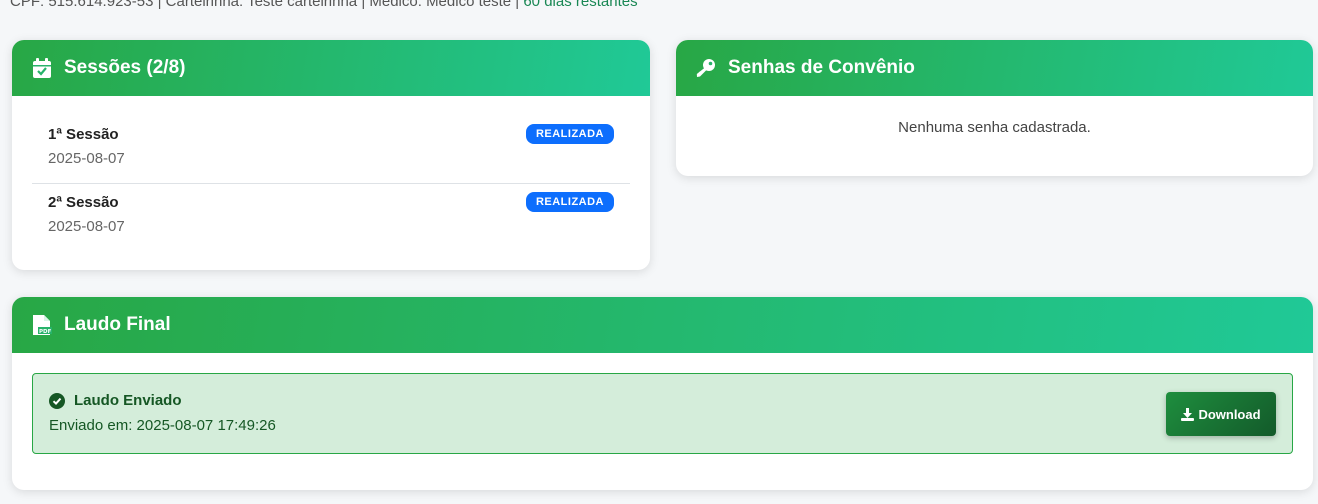 Image resolution: width=1318 pixels, height=504 pixels. I want to click on download-button: Download, so click(1221, 414).